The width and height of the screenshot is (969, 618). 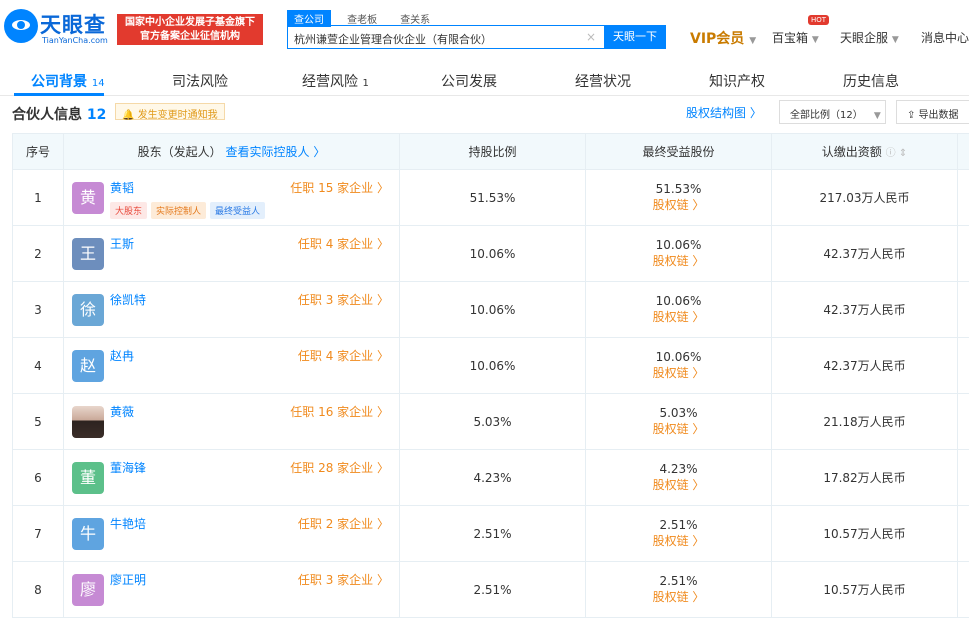 I want to click on final-ratio-value: 10.06%, so click(x=678, y=357).